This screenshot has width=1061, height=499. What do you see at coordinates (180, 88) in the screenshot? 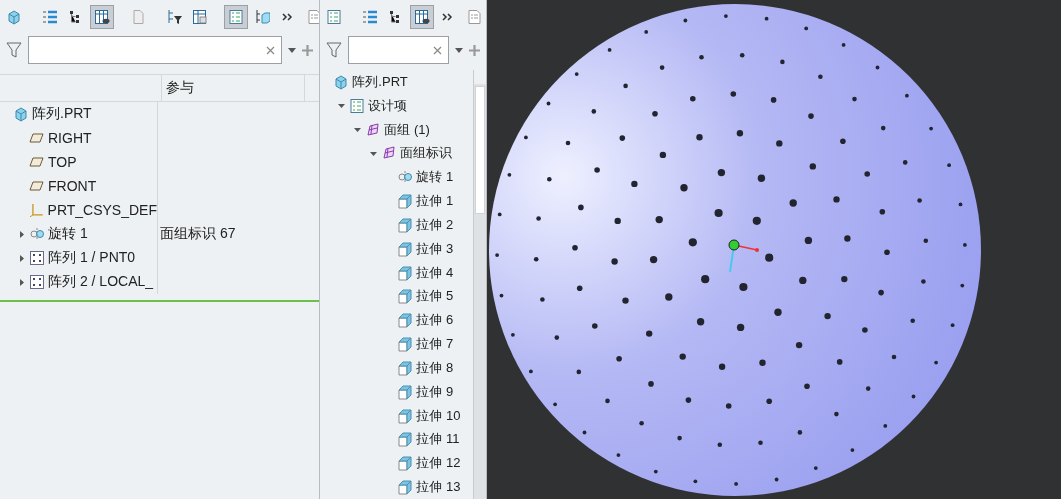
I see `column-header: 参与` at bounding box center [180, 88].